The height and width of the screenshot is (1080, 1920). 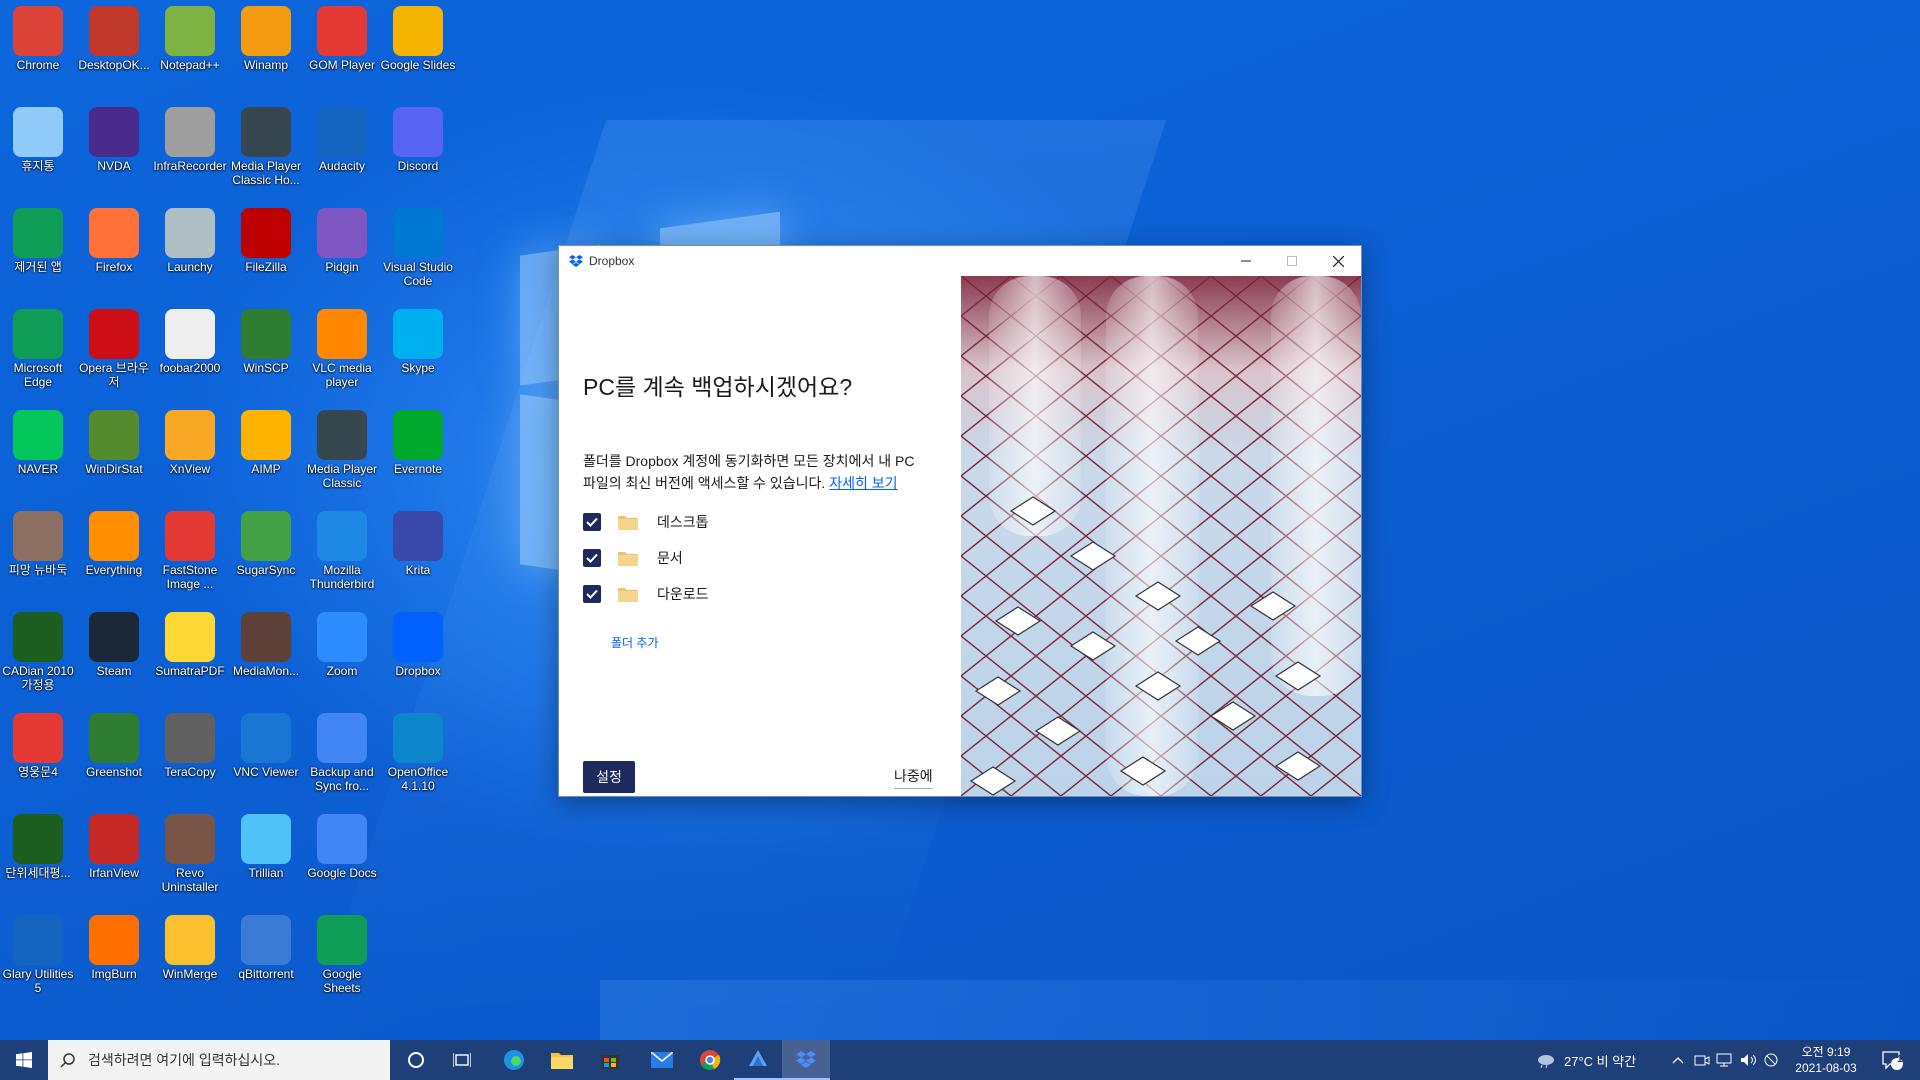 I want to click on desktop-icon: Firefox, so click(x=114, y=251).